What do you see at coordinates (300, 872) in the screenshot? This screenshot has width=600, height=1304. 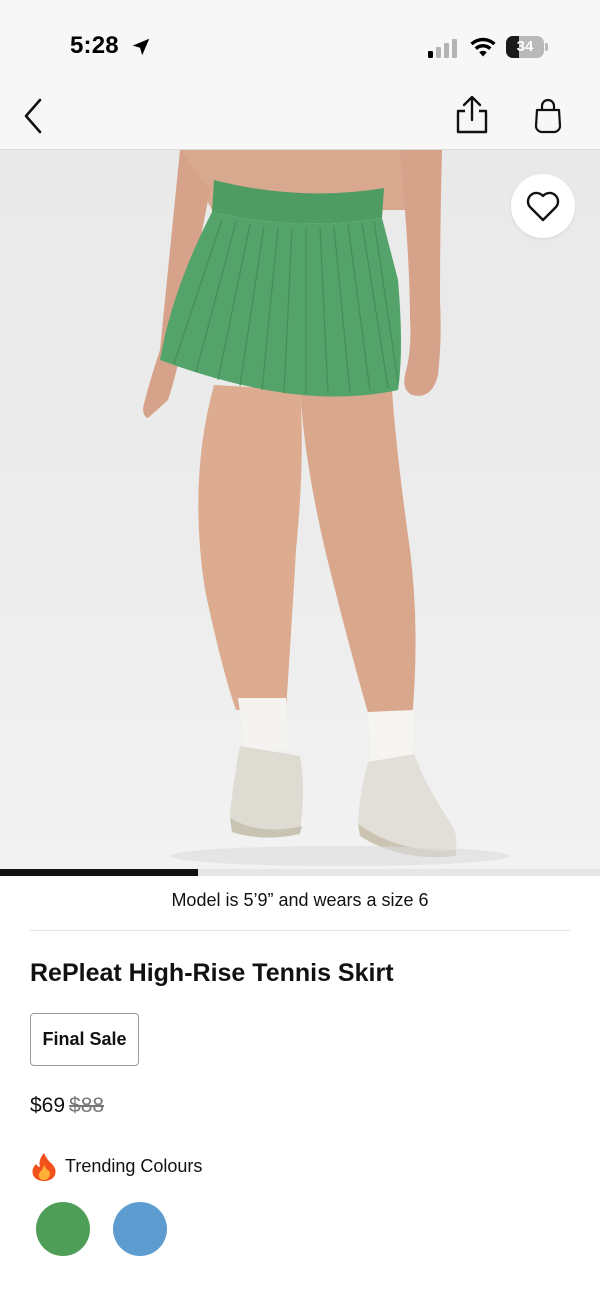 I see `image-carousel-progress` at bounding box center [300, 872].